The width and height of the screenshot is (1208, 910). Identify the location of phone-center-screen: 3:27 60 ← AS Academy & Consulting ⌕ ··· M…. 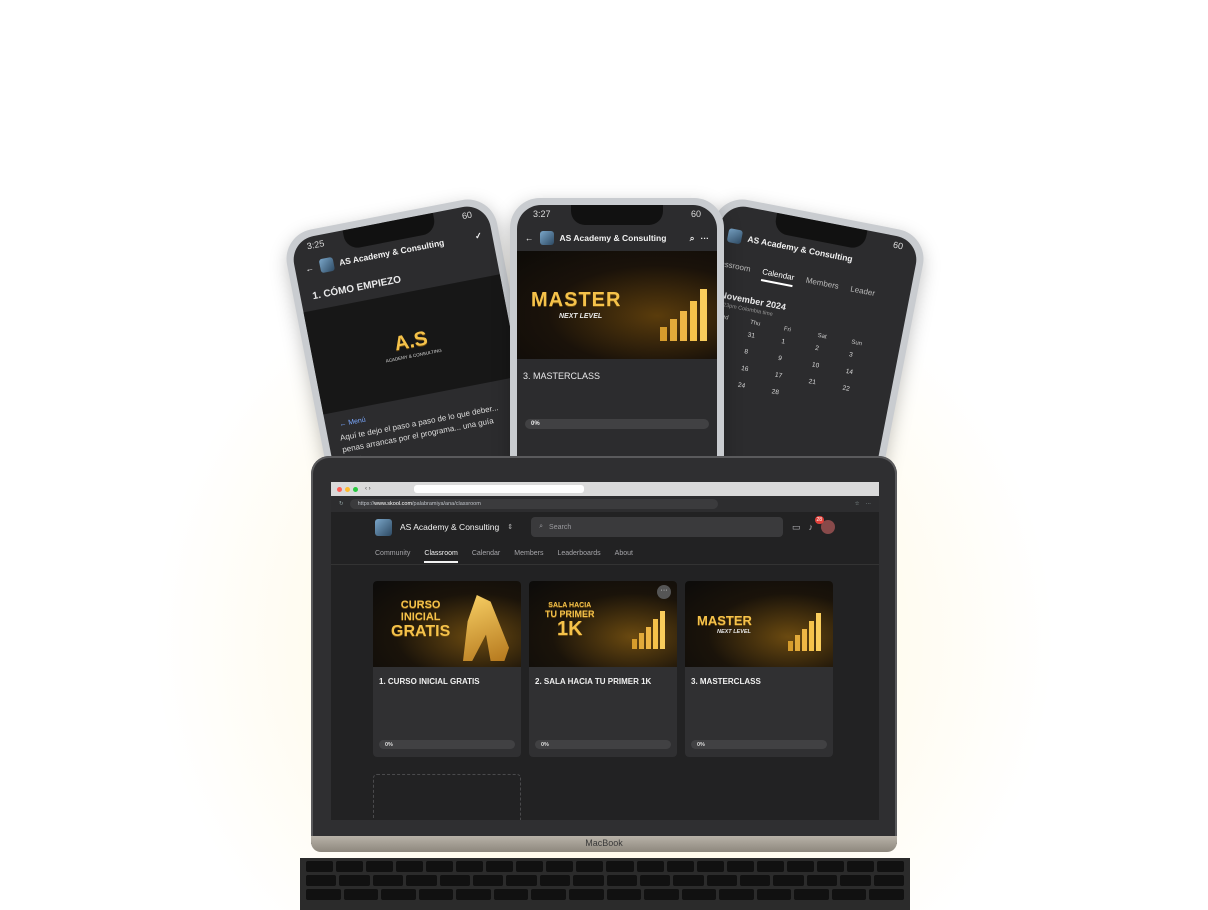
(617, 348).